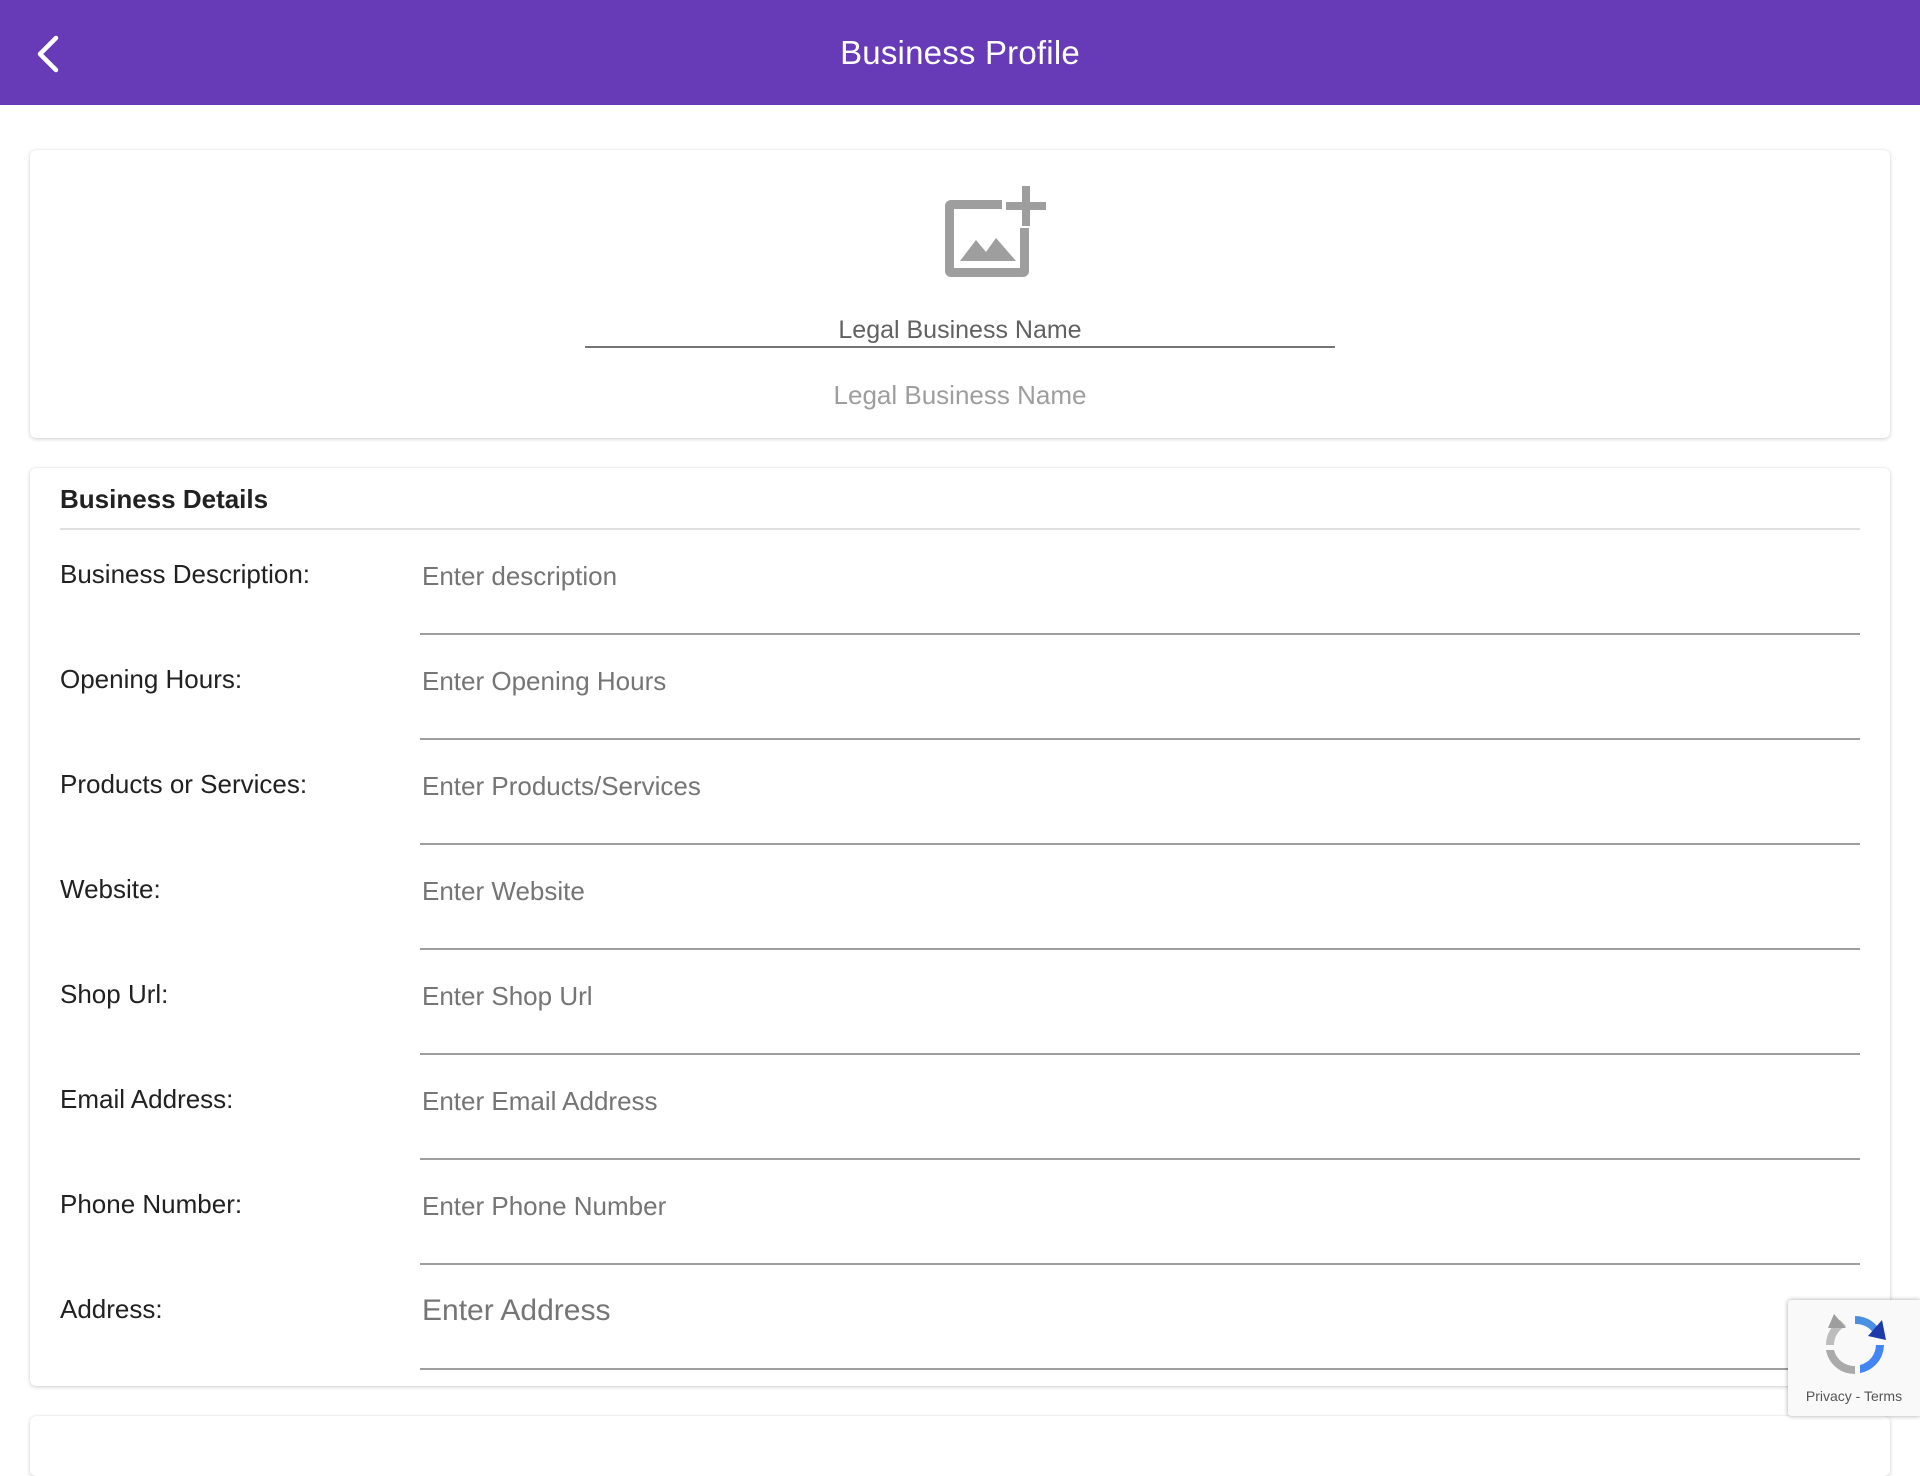  I want to click on website-row: Website:, so click(960, 898).